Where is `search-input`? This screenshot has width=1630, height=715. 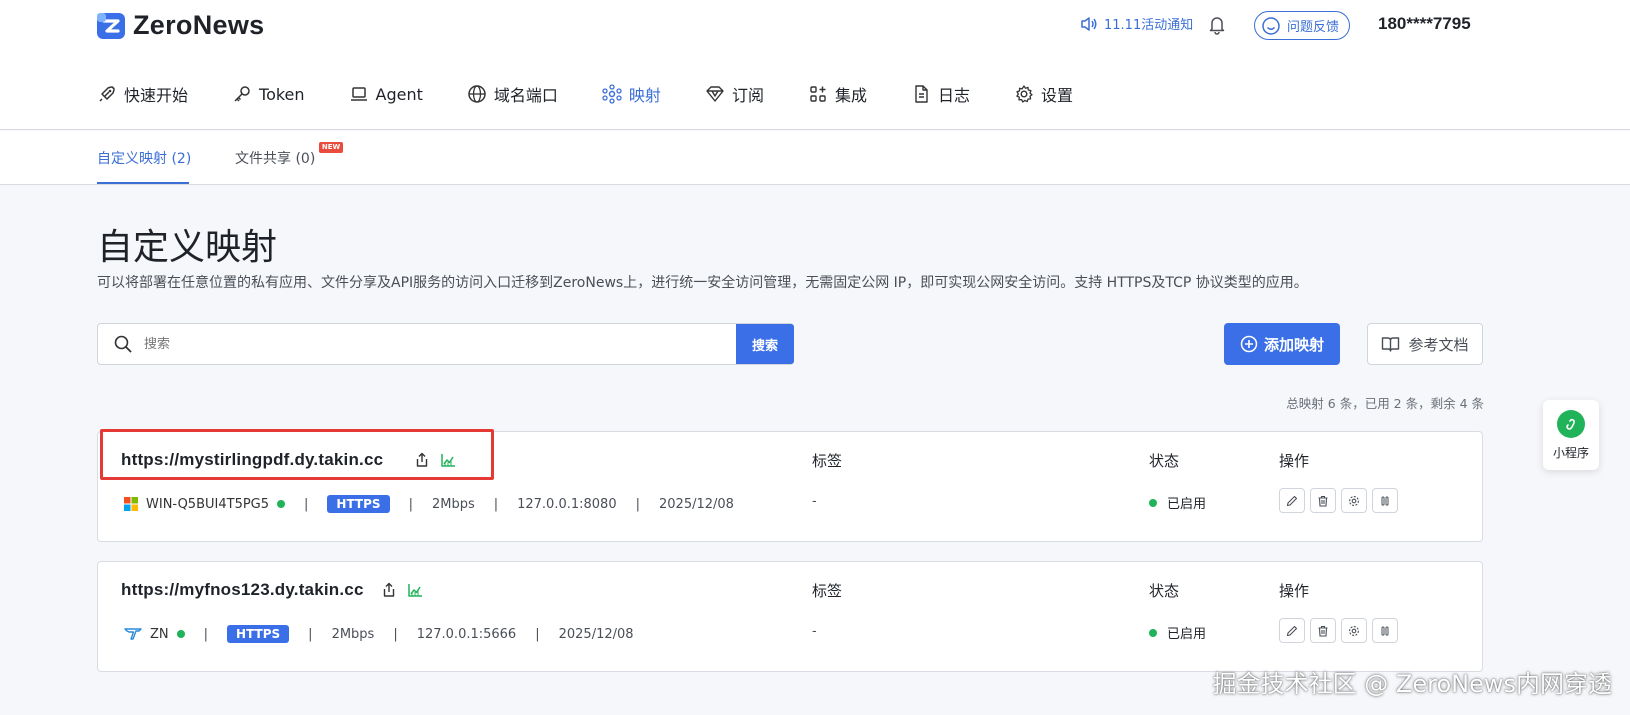
search-input is located at coordinates (440, 344).